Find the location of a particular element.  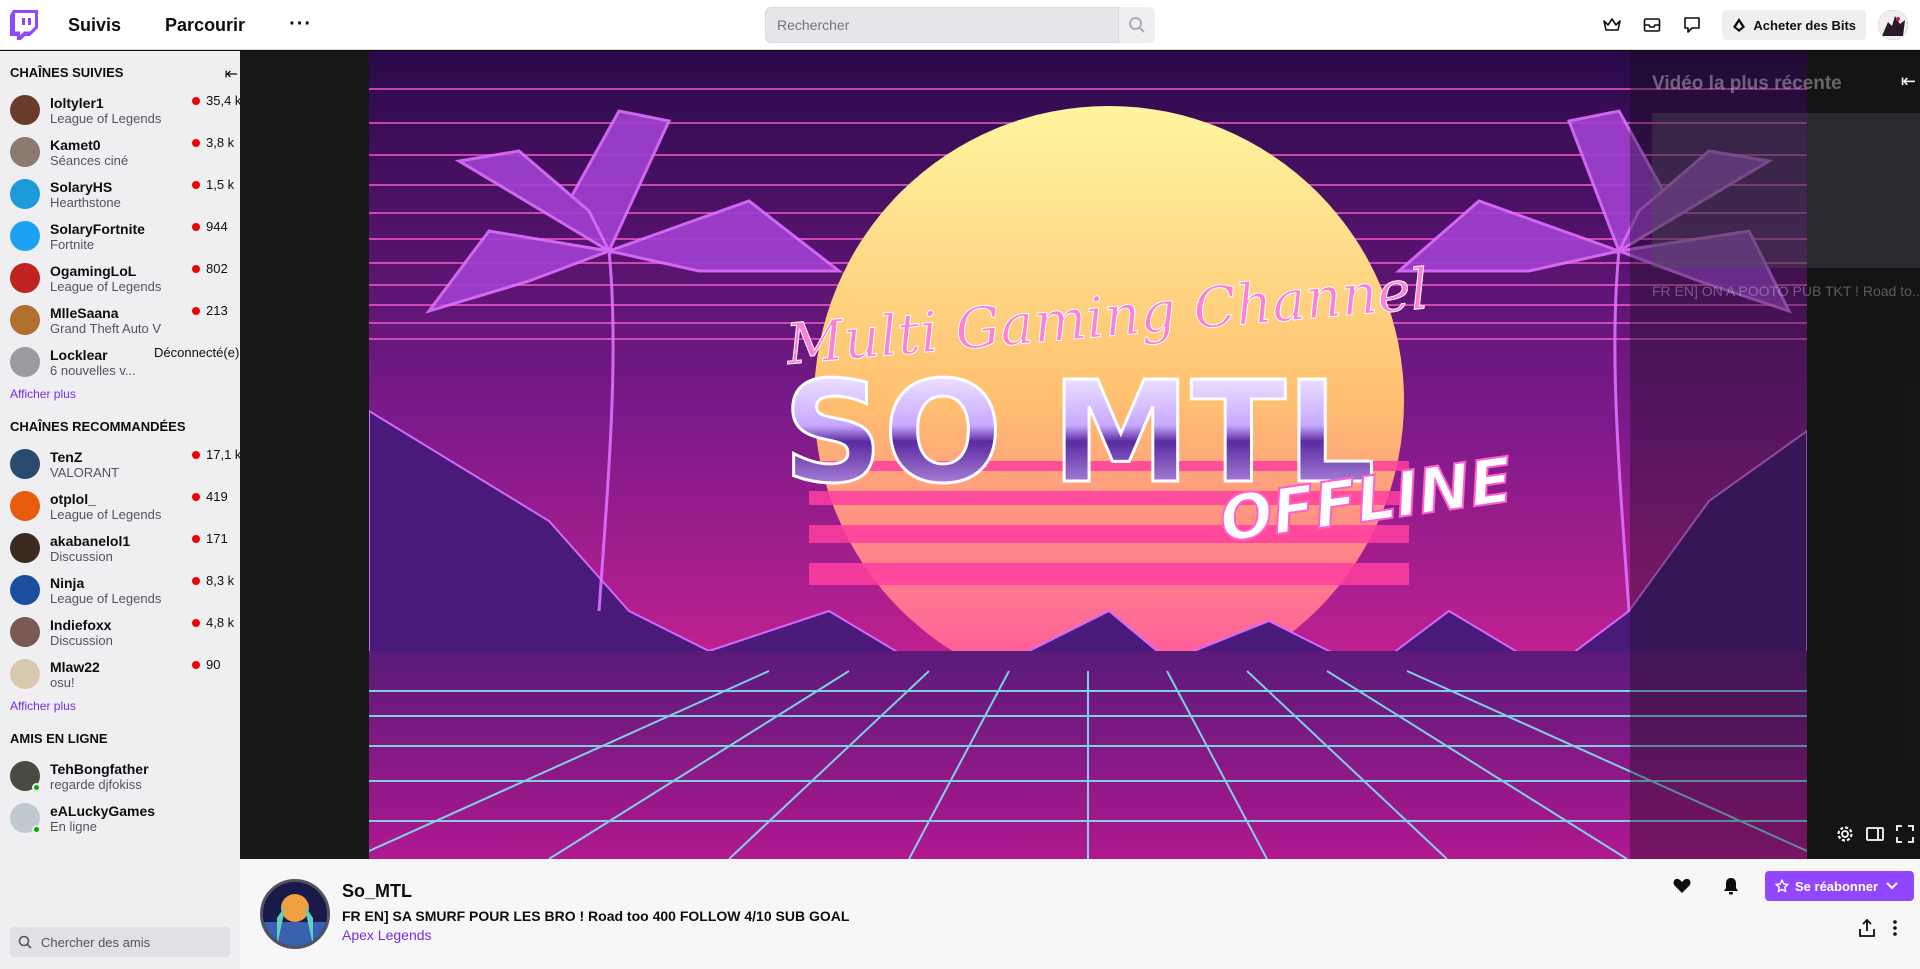

chevron-down-icon is located at coordinates (1892, 886).